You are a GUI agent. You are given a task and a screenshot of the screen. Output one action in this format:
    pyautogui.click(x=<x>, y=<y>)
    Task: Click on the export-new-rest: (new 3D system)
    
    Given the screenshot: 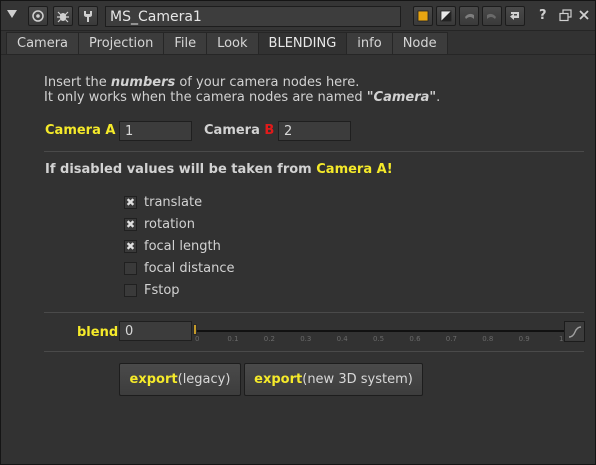 What is the action you would take?
    pyautogui.click(x=357, y=379)
    